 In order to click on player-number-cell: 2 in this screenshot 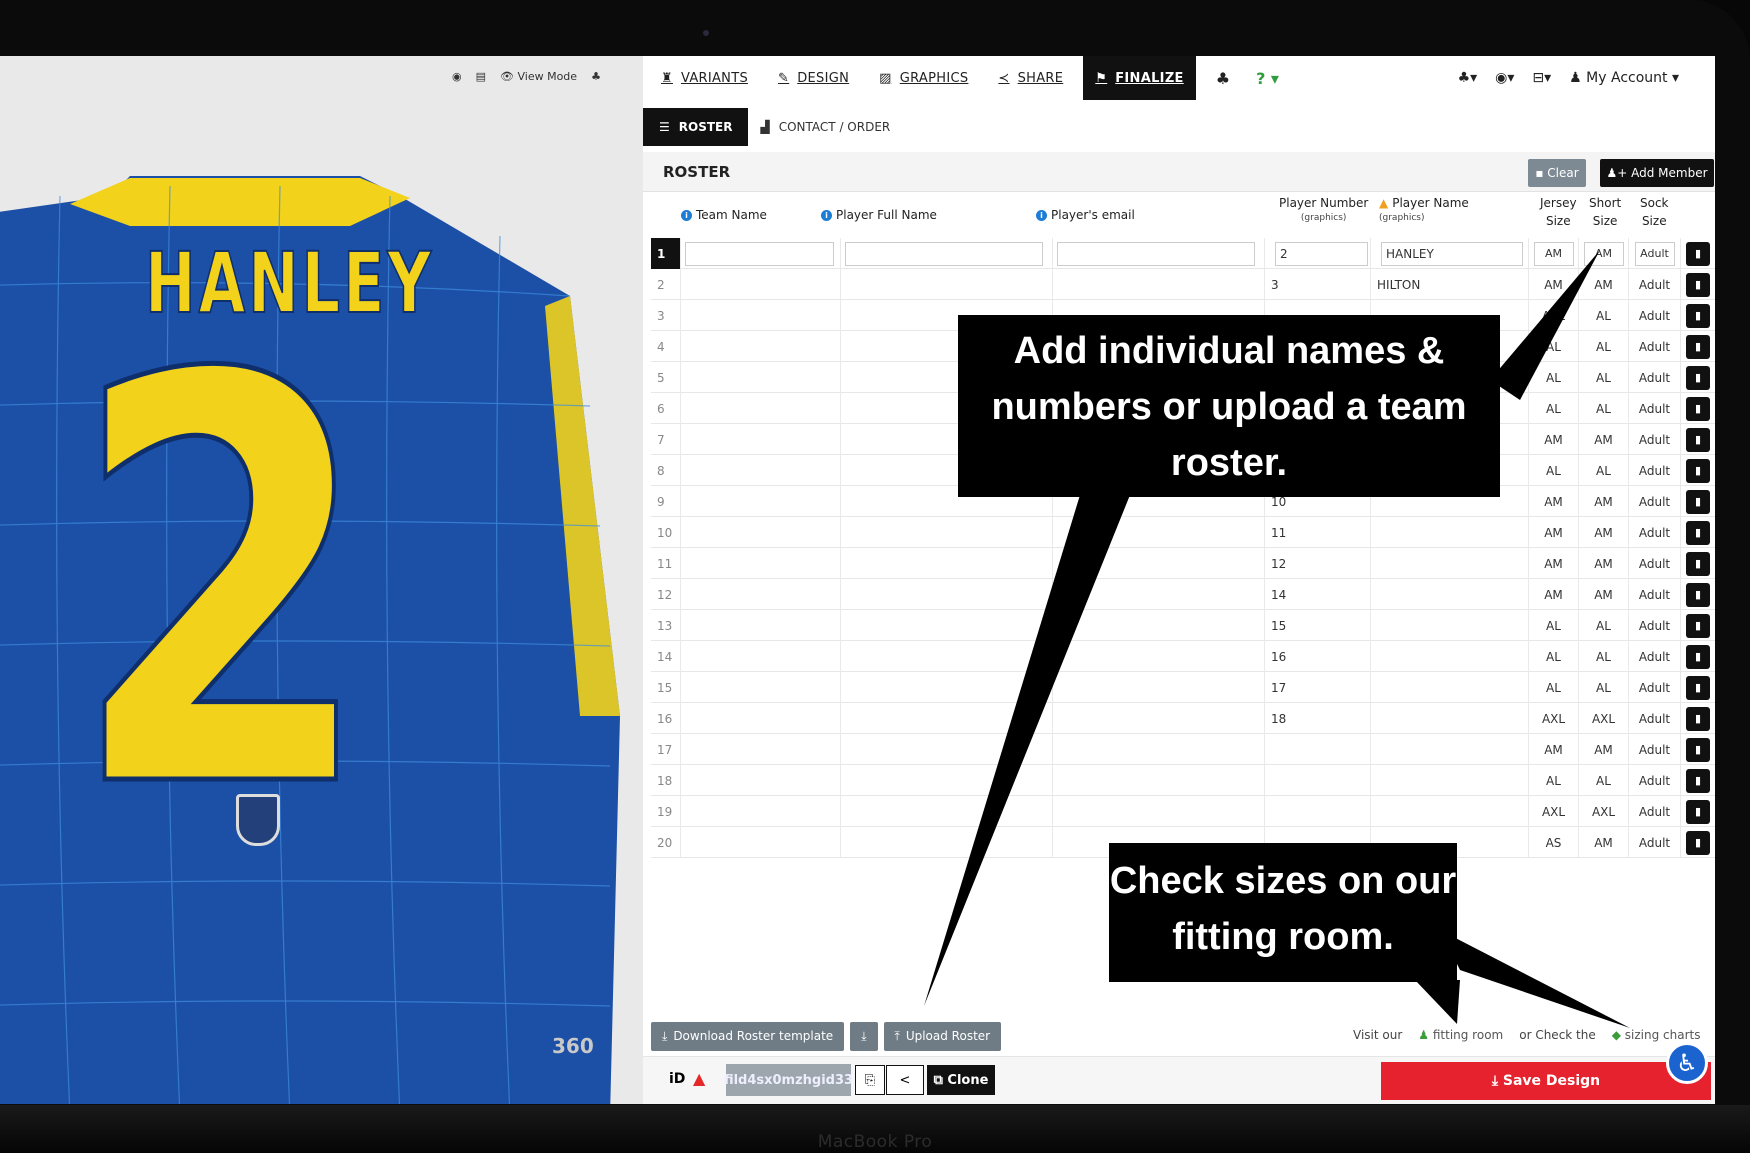, I will do `click(1318, 253)`.